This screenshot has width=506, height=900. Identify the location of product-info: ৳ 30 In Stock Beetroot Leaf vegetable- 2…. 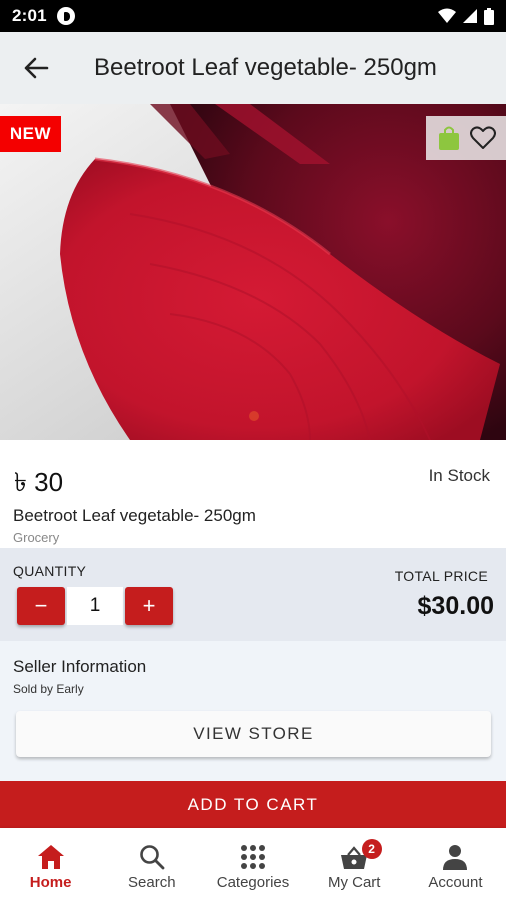
(253, 494).